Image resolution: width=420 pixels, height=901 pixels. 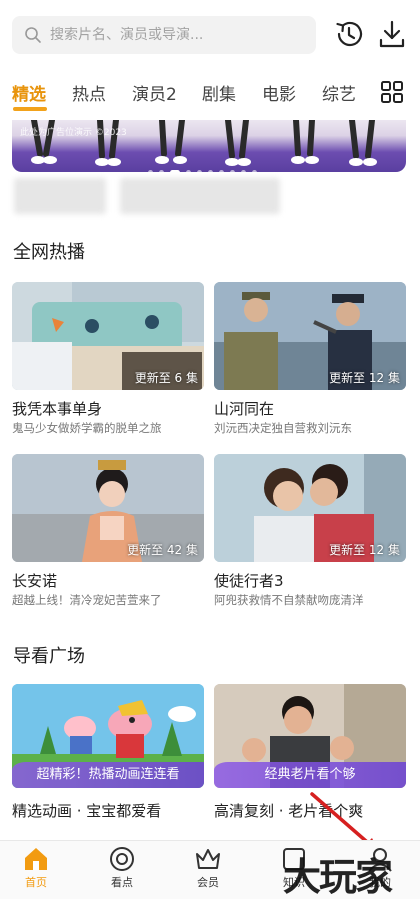 What do you see at coordinates (244, 408) in the screenshot?
I see `card-title: 山河同在` at bounding box center [244, 408].